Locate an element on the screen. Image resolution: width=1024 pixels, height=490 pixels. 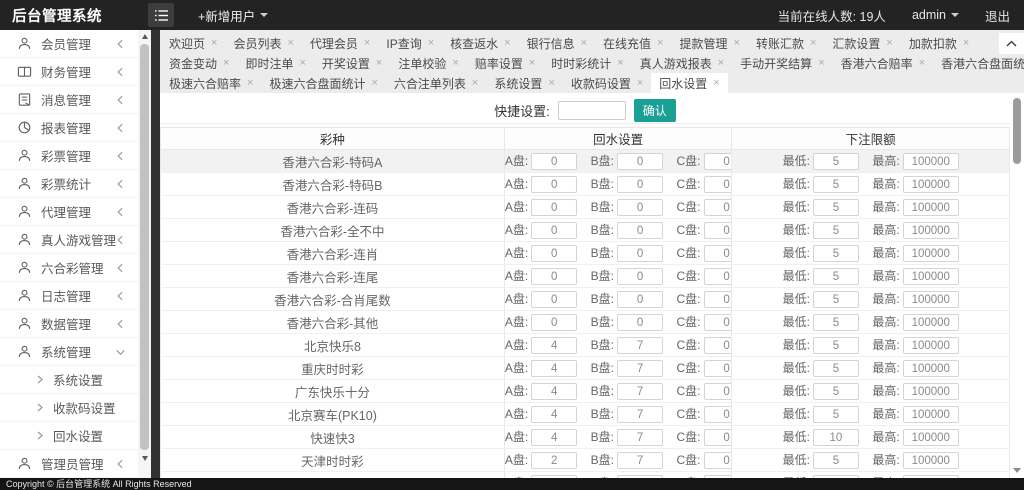
tab: 会员列表 × is located at coordinates (263, 43).